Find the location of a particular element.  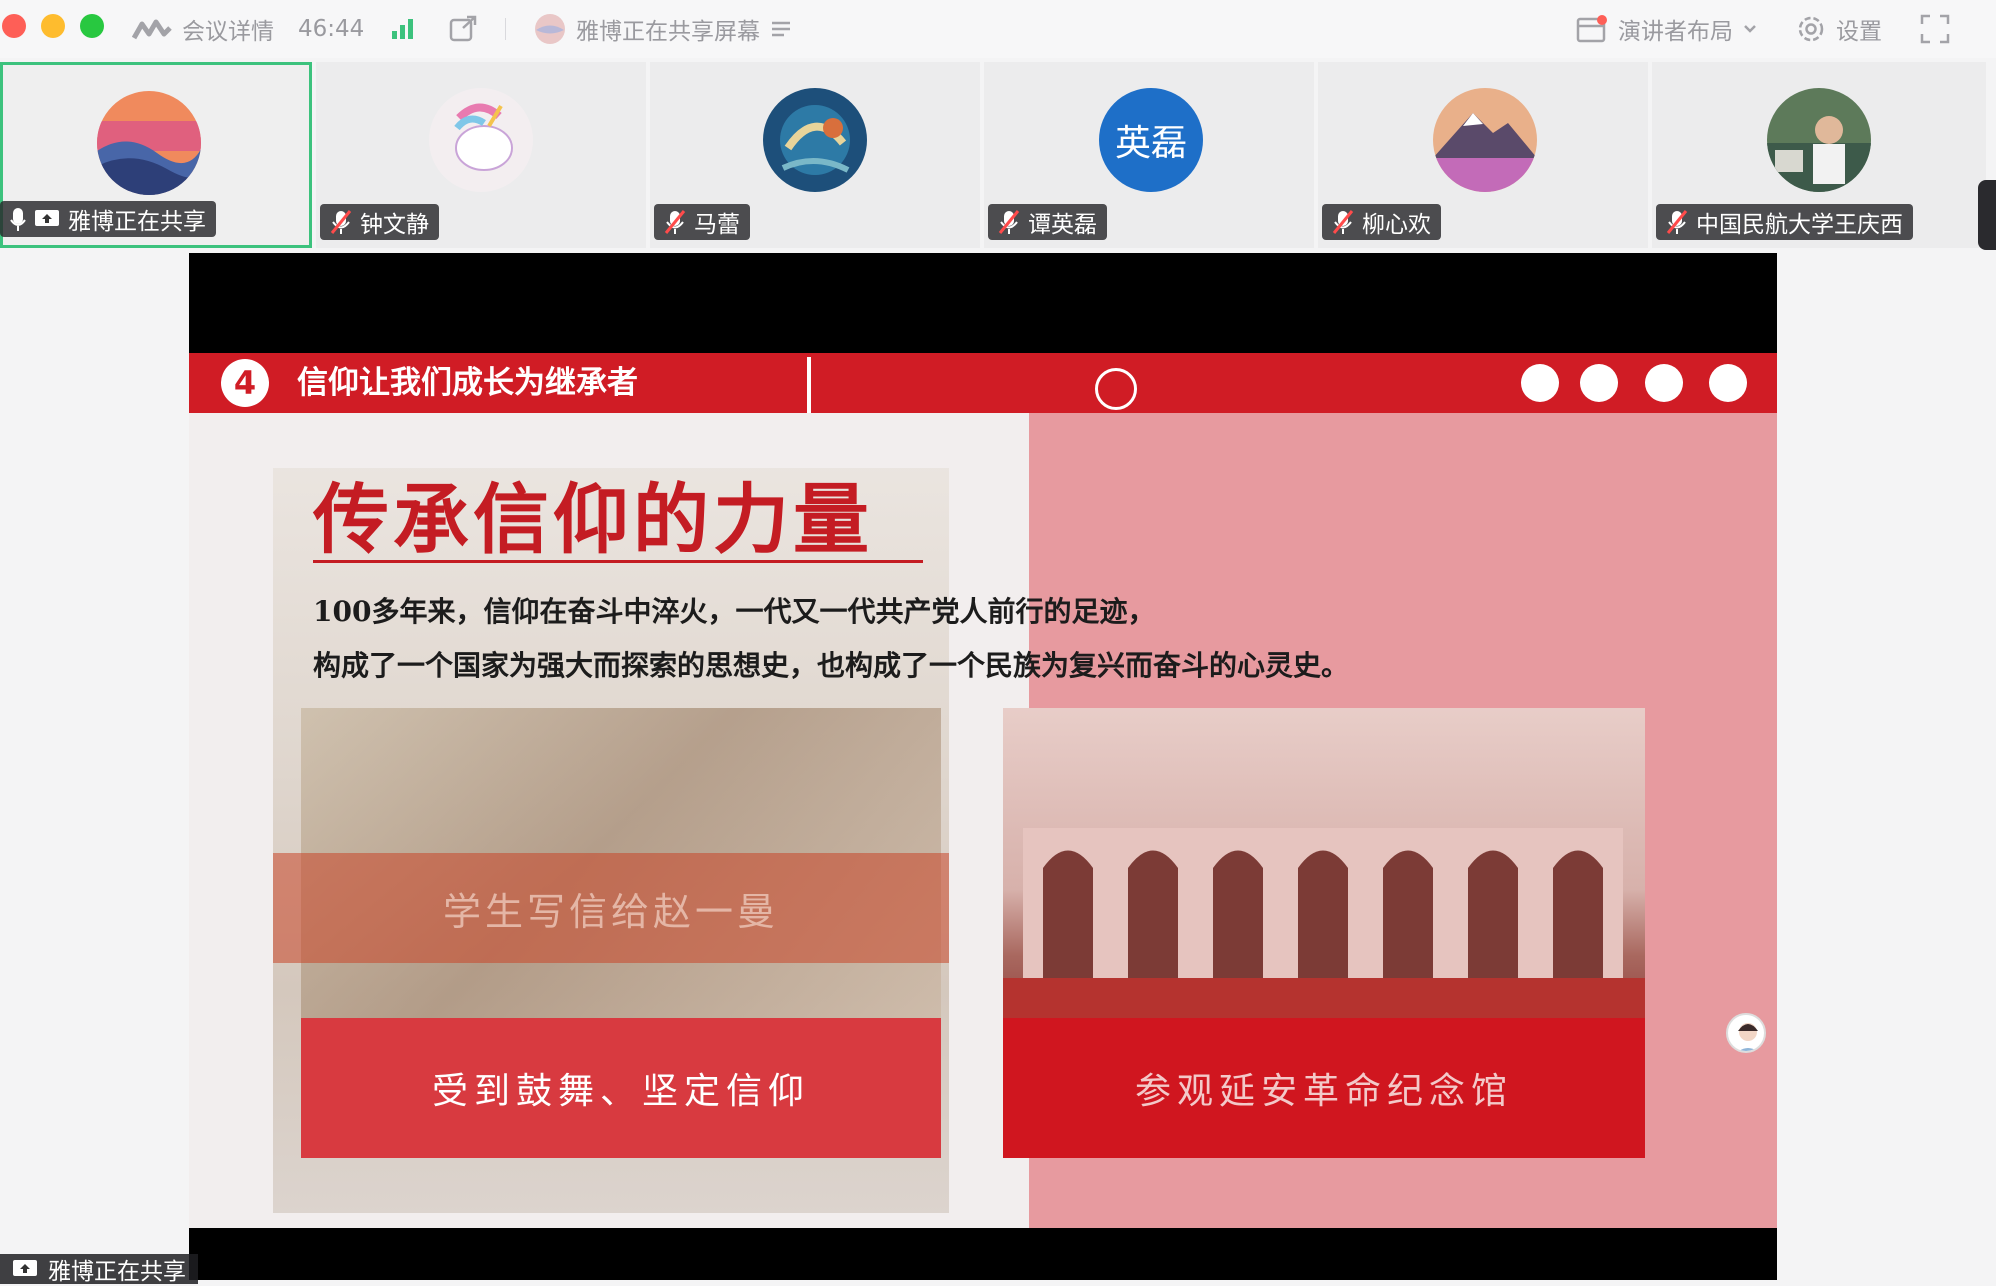

participant-tile: 马蕾 is located at coordinates (815, 155).